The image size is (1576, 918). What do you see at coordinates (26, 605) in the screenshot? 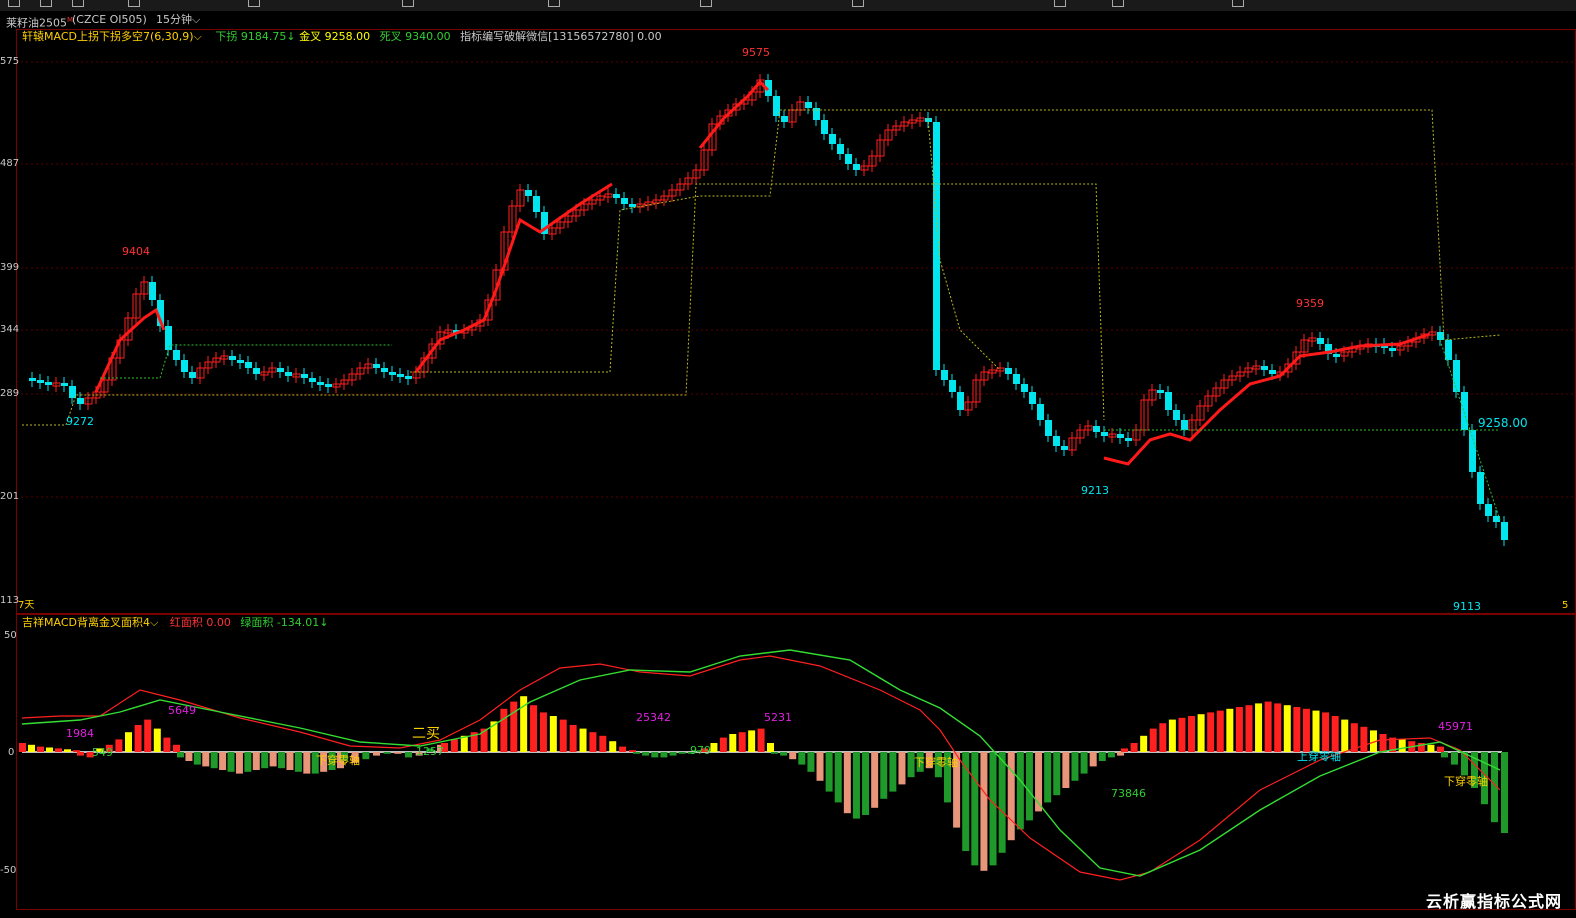
I see `days-label: 7天` at bounding box center [26, 605].